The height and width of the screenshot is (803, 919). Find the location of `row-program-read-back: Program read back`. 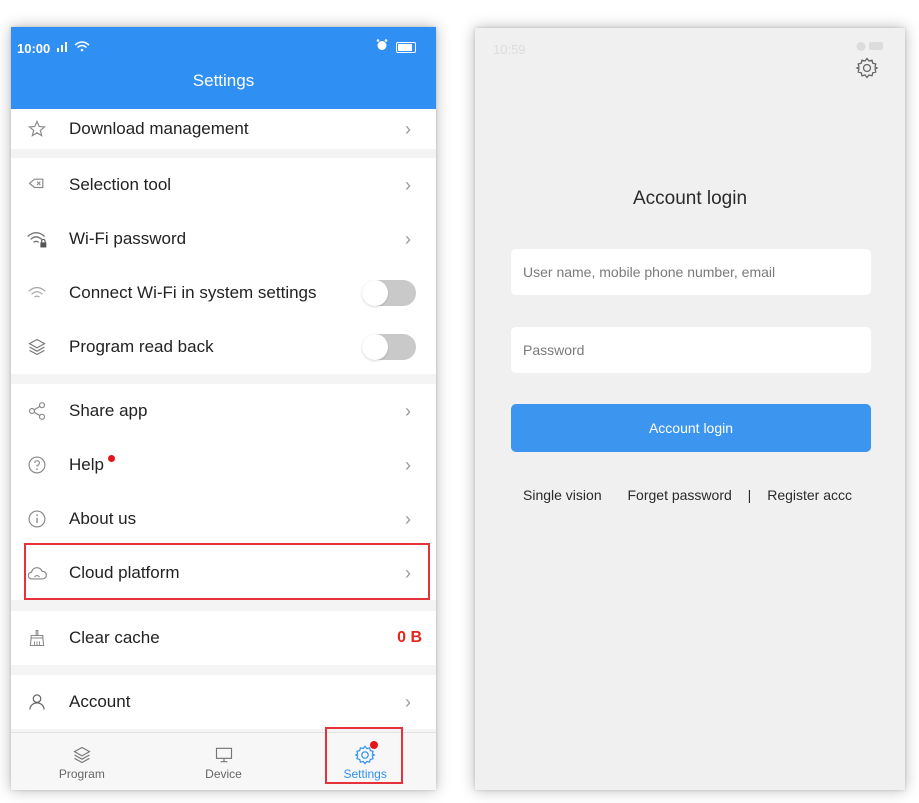

row-program-read-back: Program read back is located at coordinates (223, 347).